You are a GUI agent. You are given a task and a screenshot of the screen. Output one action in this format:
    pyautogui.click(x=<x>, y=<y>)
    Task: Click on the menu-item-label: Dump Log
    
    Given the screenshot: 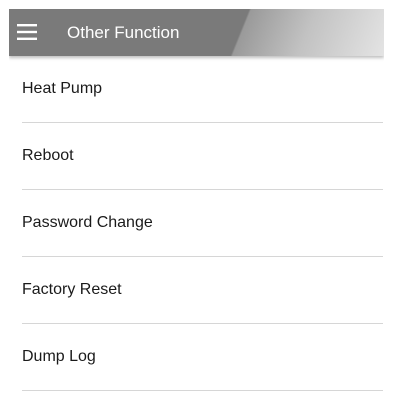 What is the action you would take?
    pyautogui.click(x=59, y=356)
    